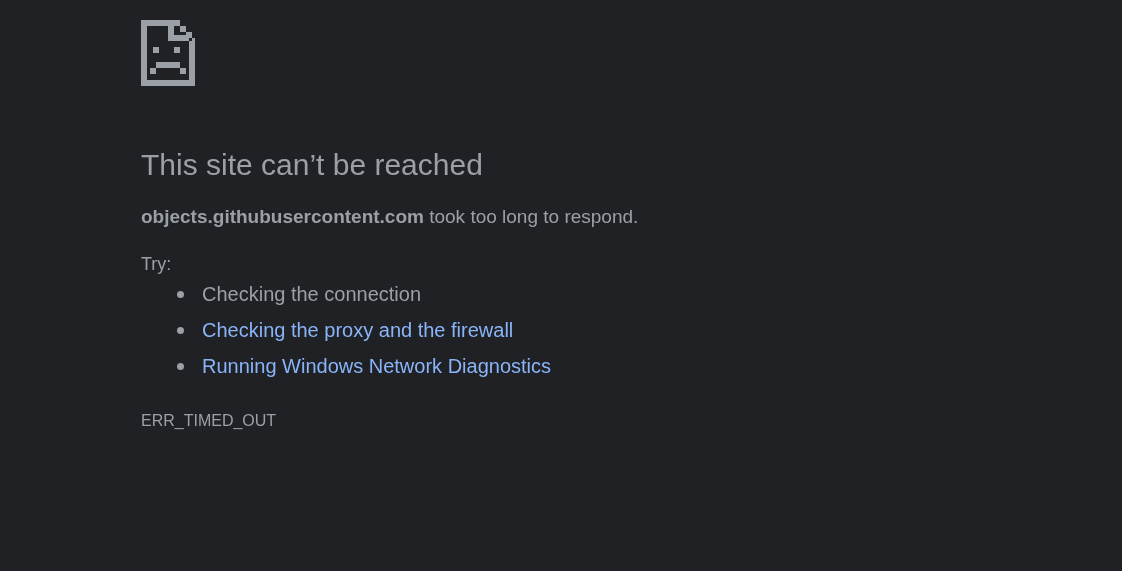 The image size is (1122, 571). I want to click on suggestion-link: Running Windows Network Diagnostics, so click(377, 366).